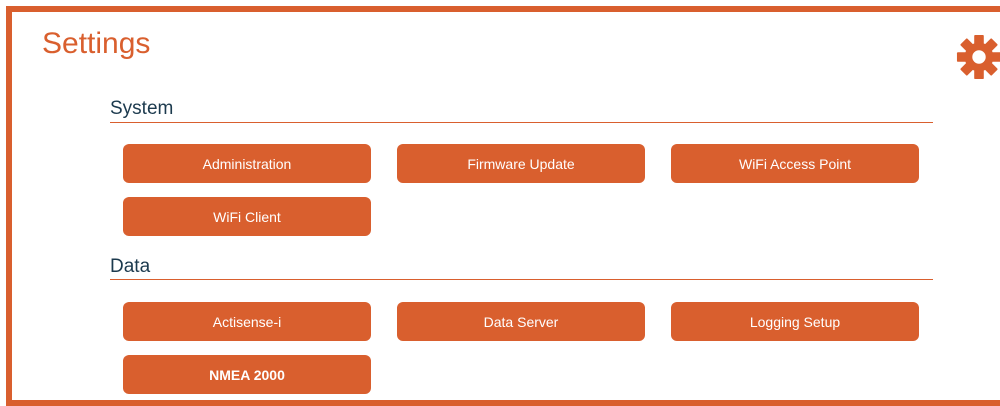 Image resolution: width=1000 pixels, height=406 pixels. I want to click on page-title: Settings, so click(96, 43).